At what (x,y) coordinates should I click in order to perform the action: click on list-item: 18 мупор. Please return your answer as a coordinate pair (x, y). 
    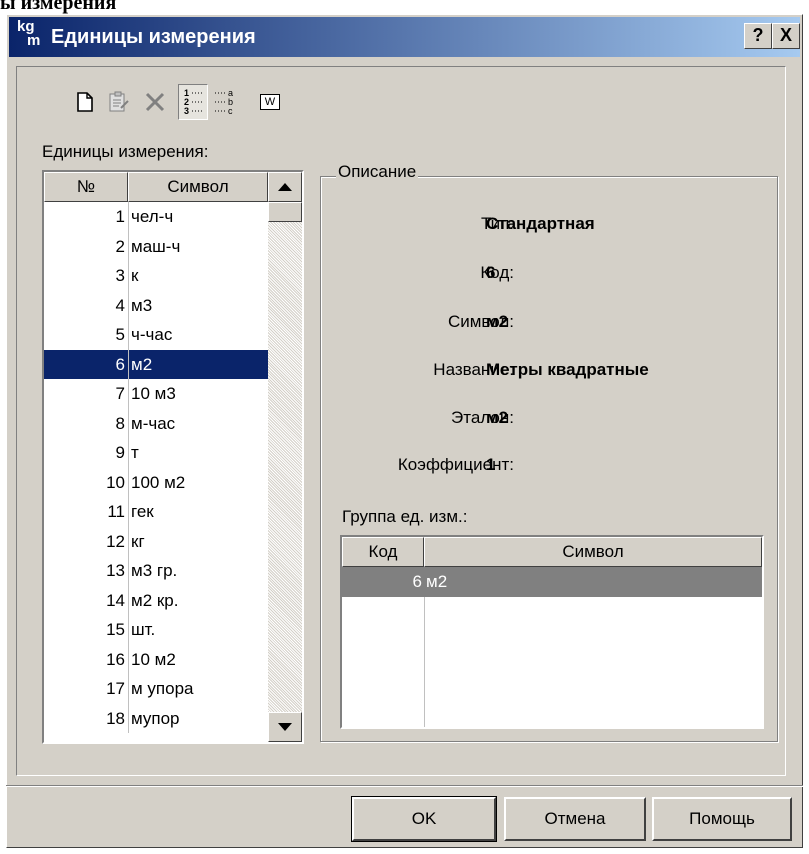
    Looking at the image, I should click on (156, 718).